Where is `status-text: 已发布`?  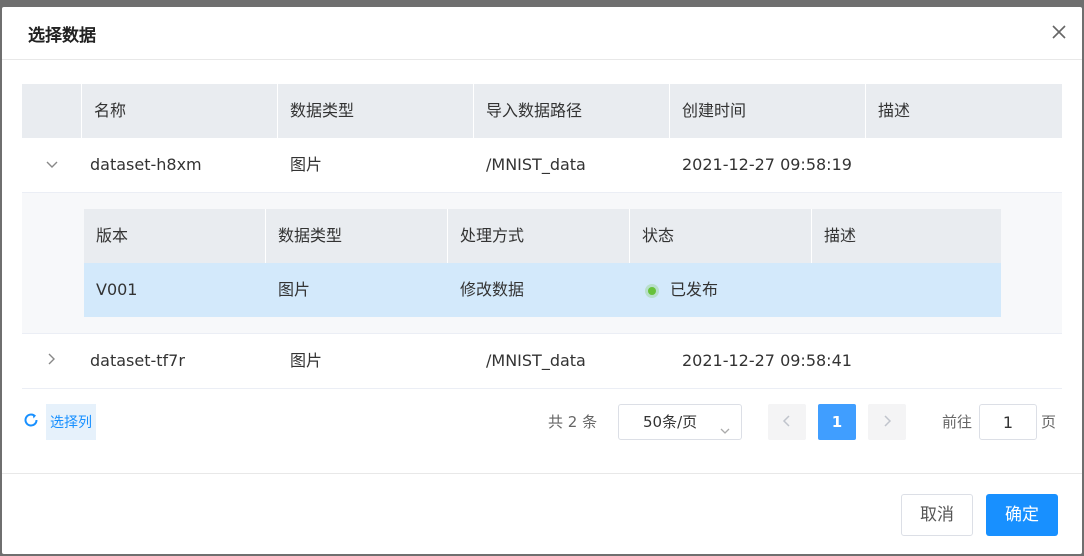
status-text: 已发布 is located at coordinates (694, 289).